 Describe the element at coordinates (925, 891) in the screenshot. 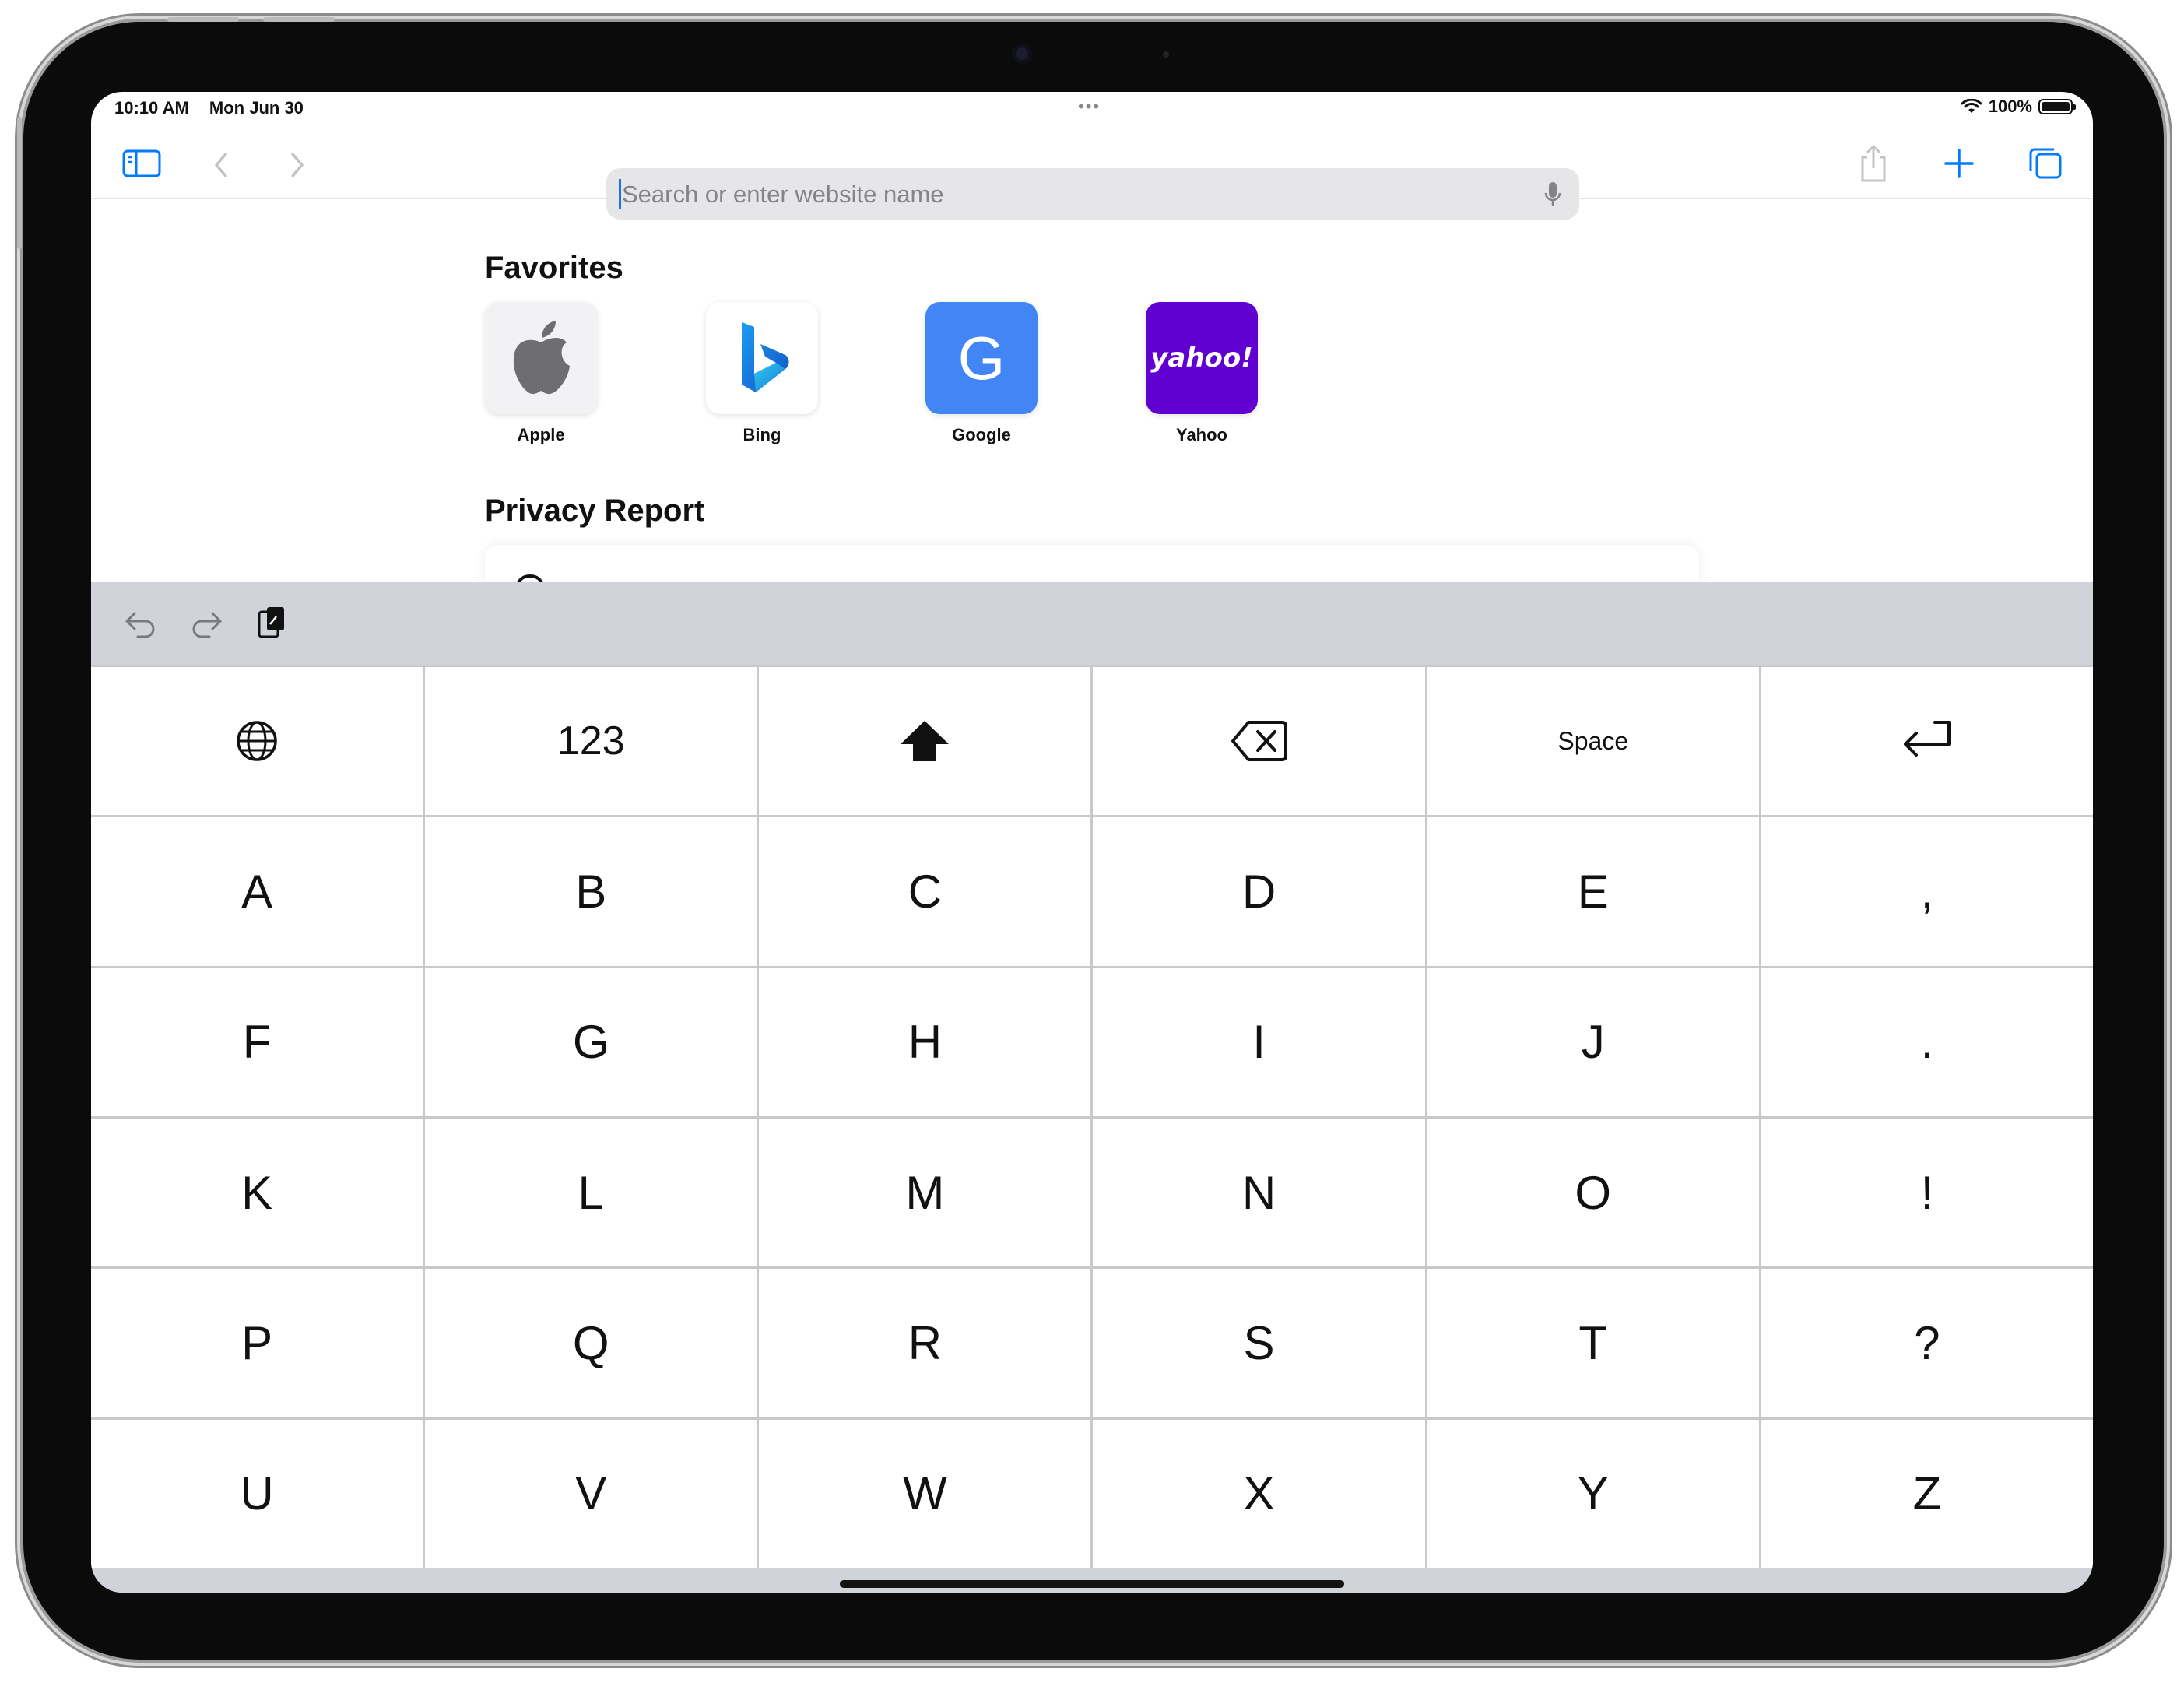

I see `key-c: C` at that location.